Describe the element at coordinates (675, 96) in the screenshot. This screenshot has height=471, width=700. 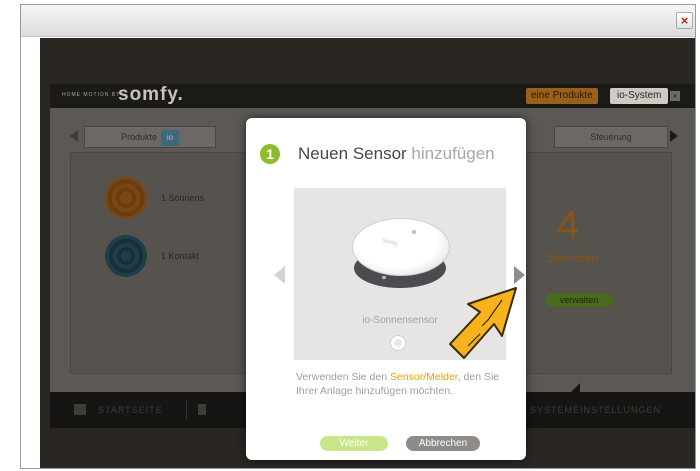
I see `app-close-icon: ×` at that location.